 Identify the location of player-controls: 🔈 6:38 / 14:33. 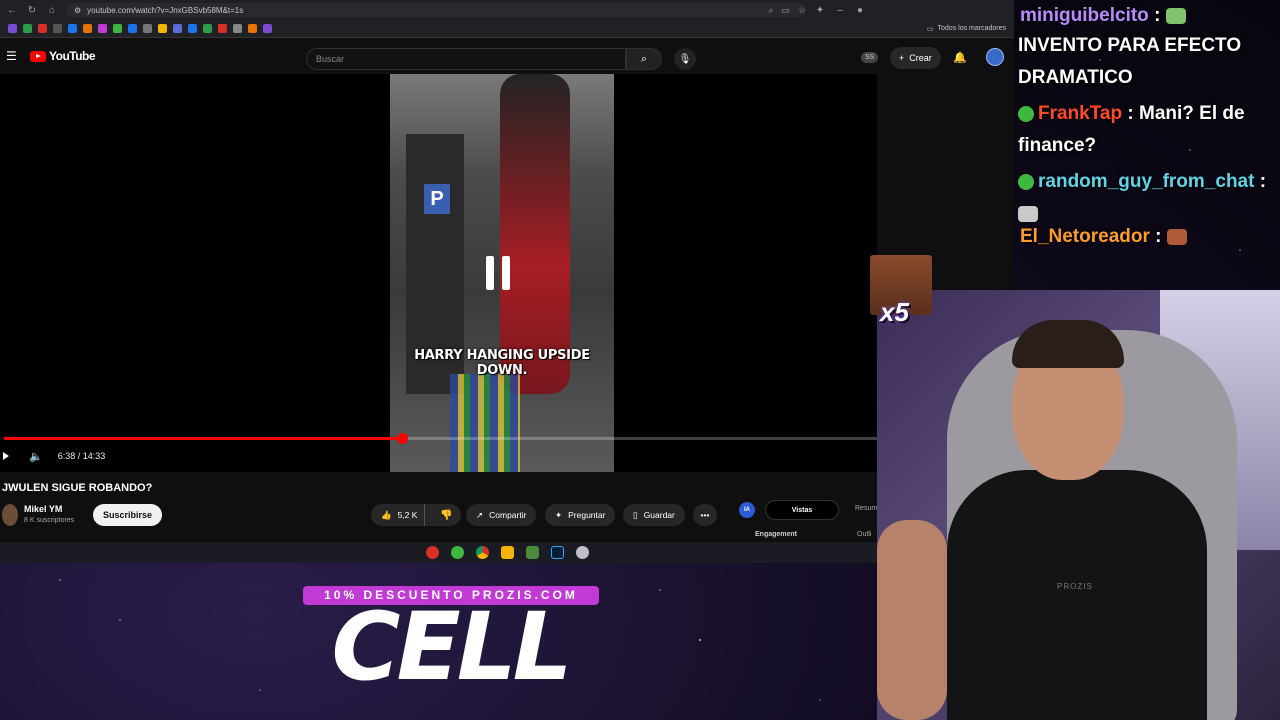
(52, 456).